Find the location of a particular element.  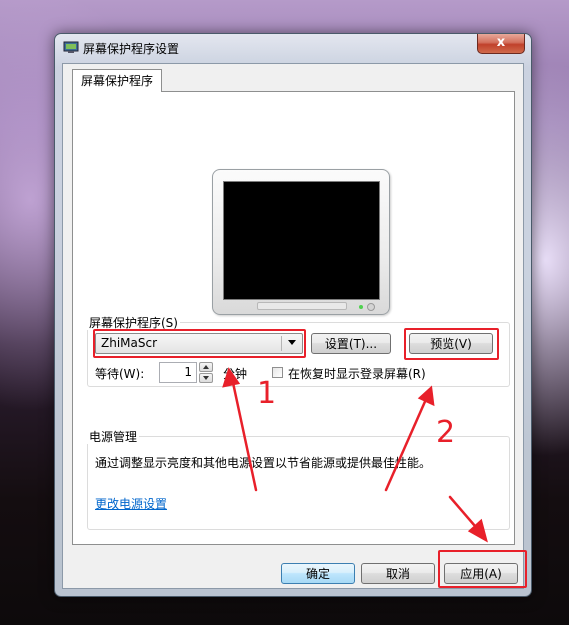

arrow-2-head is located at coordinates (426, 396).